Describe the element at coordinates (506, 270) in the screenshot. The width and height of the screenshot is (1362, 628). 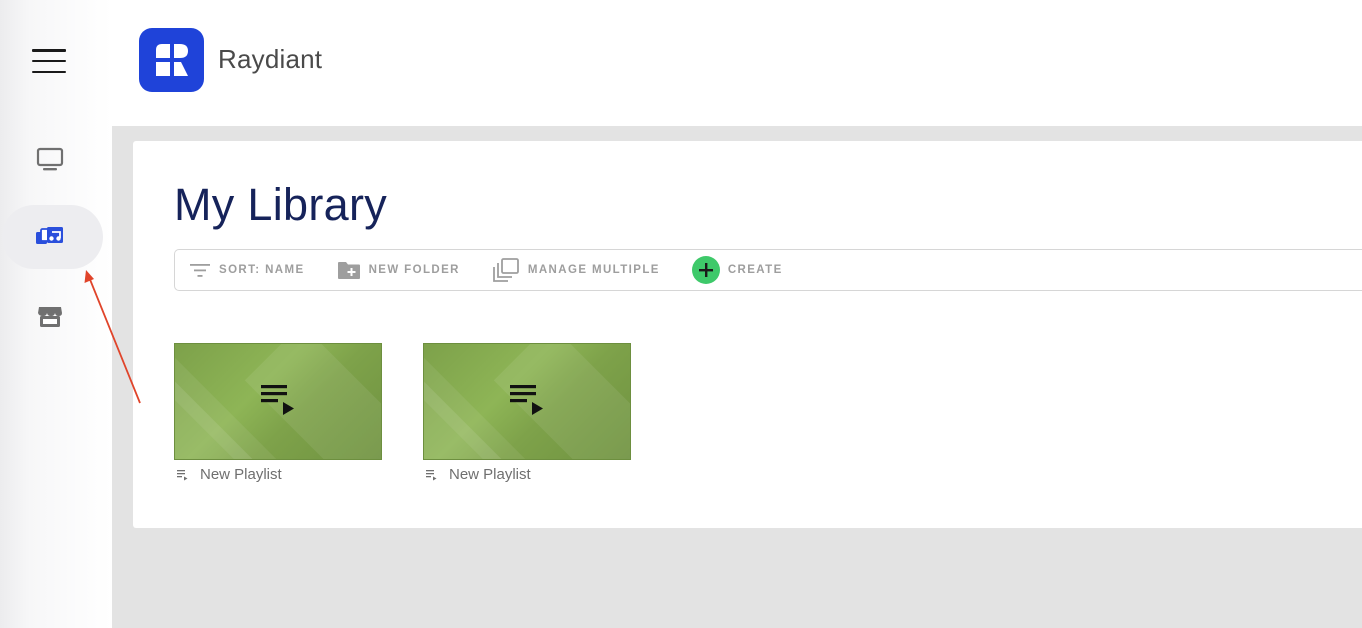
I see `manage-multiple-icon` at that location.